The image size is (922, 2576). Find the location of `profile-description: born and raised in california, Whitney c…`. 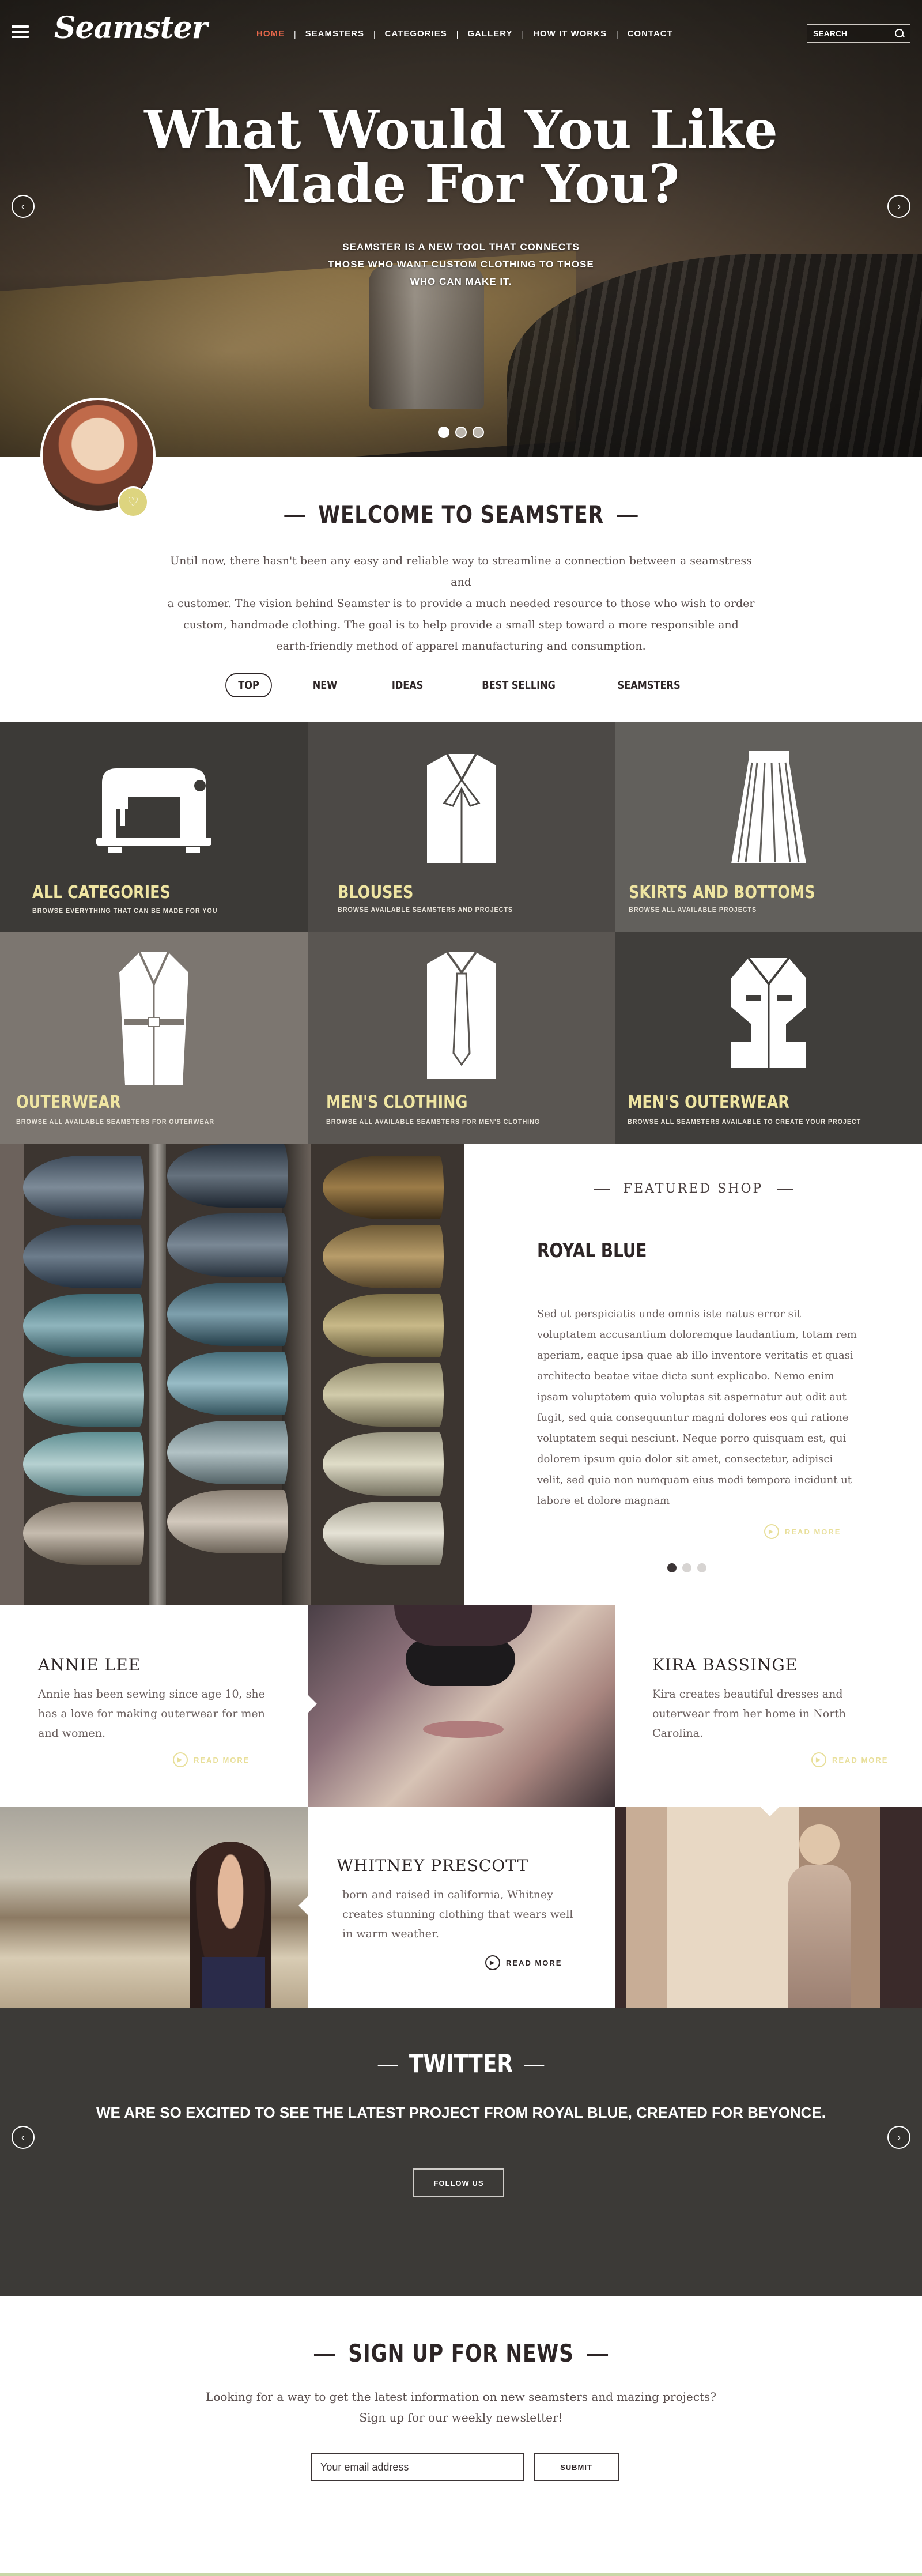

profile-description: born and raised in california, Whitney c… is located at coordinates (458, 1914).